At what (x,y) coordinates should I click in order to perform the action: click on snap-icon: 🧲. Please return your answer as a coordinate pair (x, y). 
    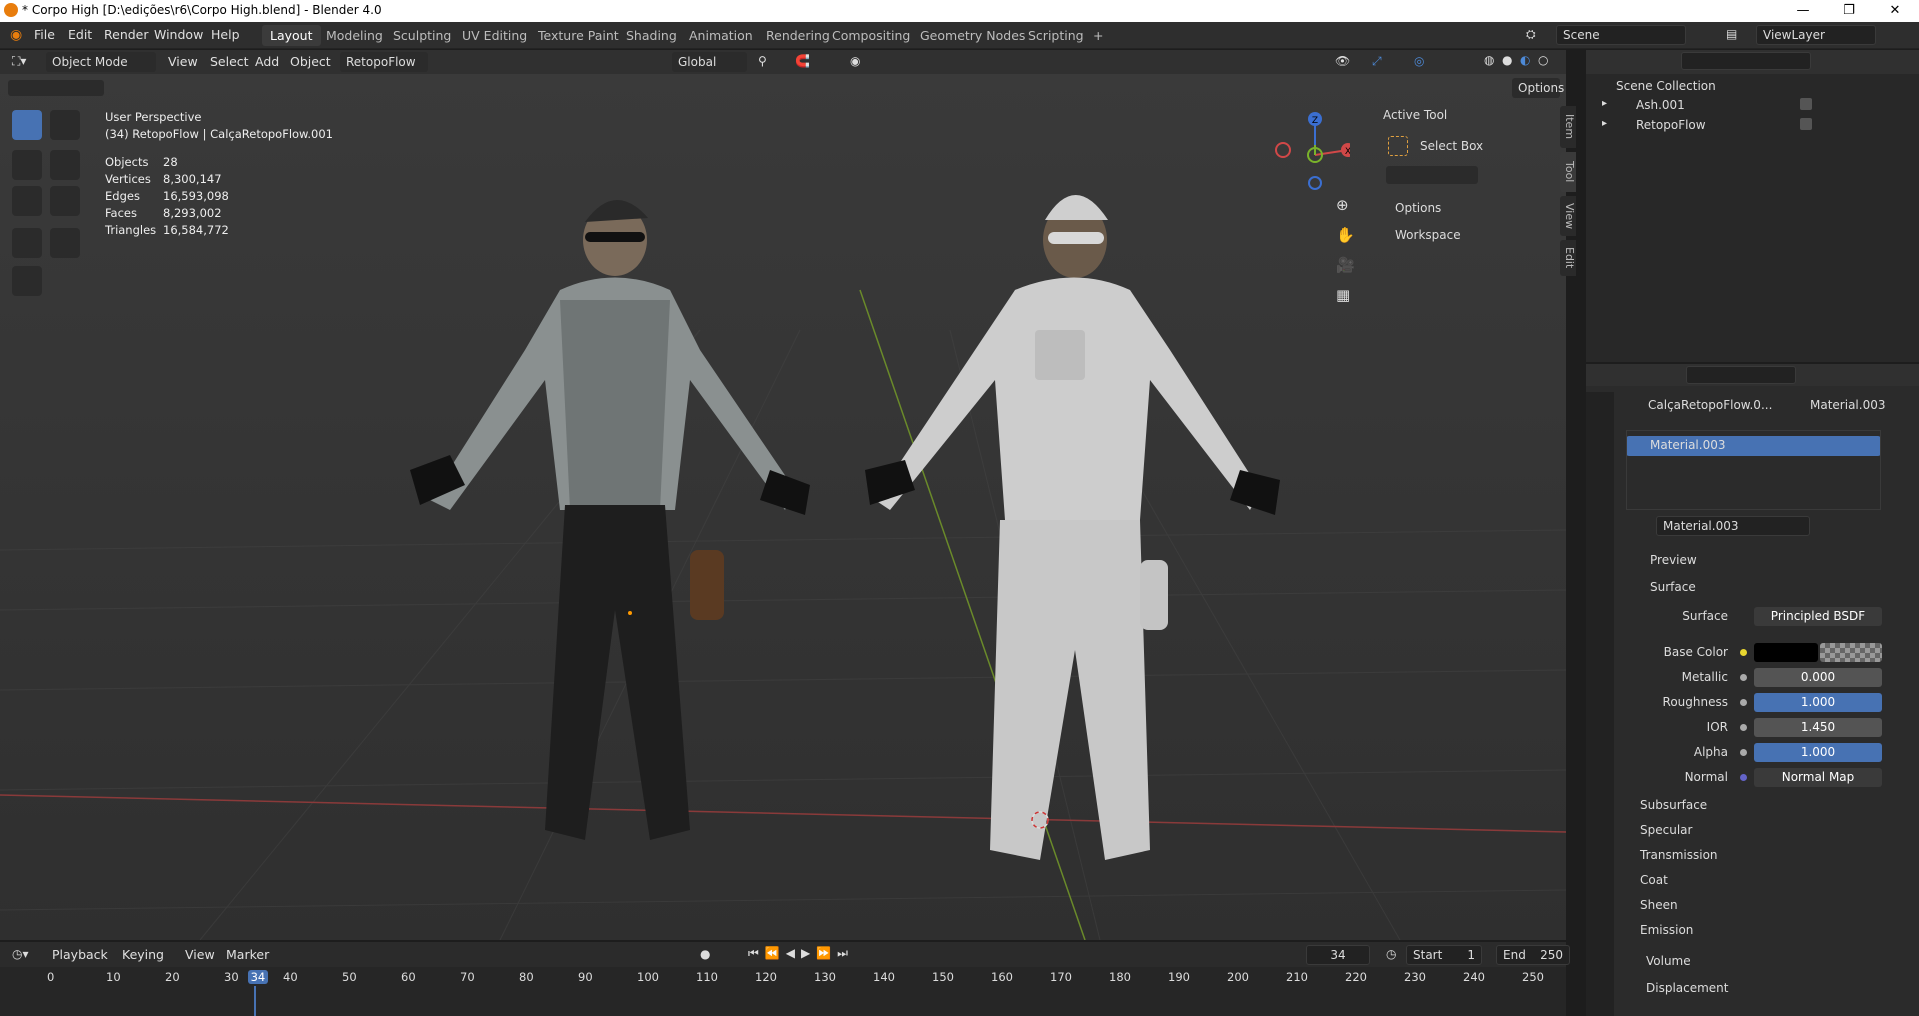
    Looking at the image, I should click on (802, 61).